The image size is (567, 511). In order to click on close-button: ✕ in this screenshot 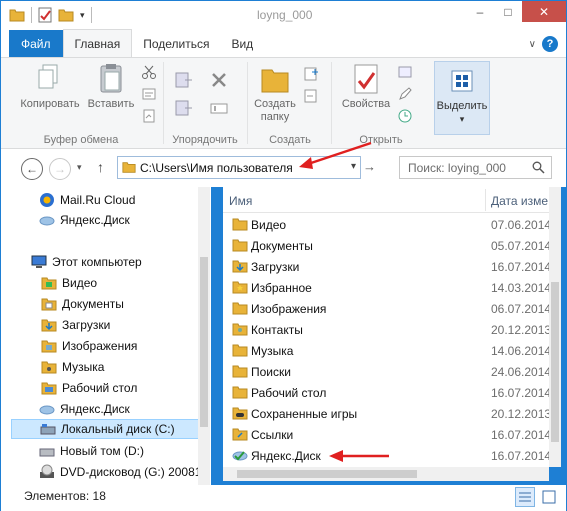, I will do `click(544, 11)`.